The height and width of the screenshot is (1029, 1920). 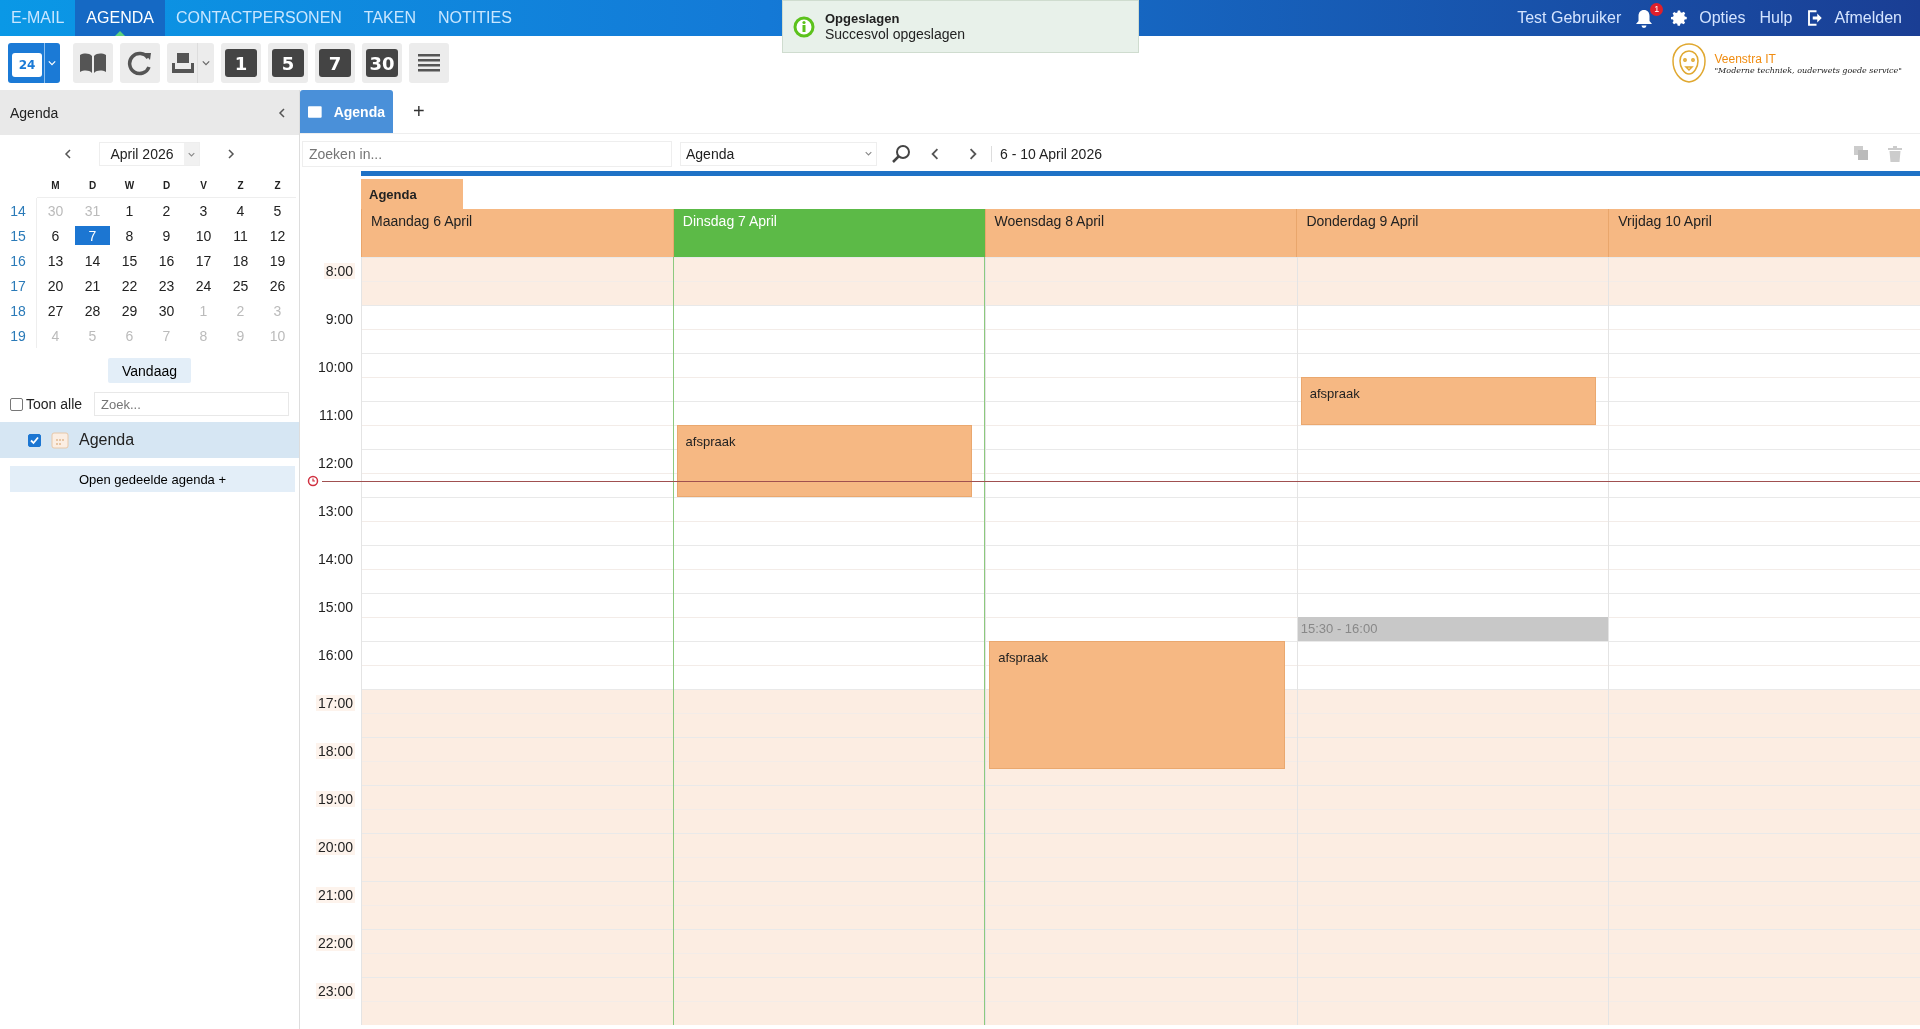 I want to click on refresh-button, so click(x=140, y=63).